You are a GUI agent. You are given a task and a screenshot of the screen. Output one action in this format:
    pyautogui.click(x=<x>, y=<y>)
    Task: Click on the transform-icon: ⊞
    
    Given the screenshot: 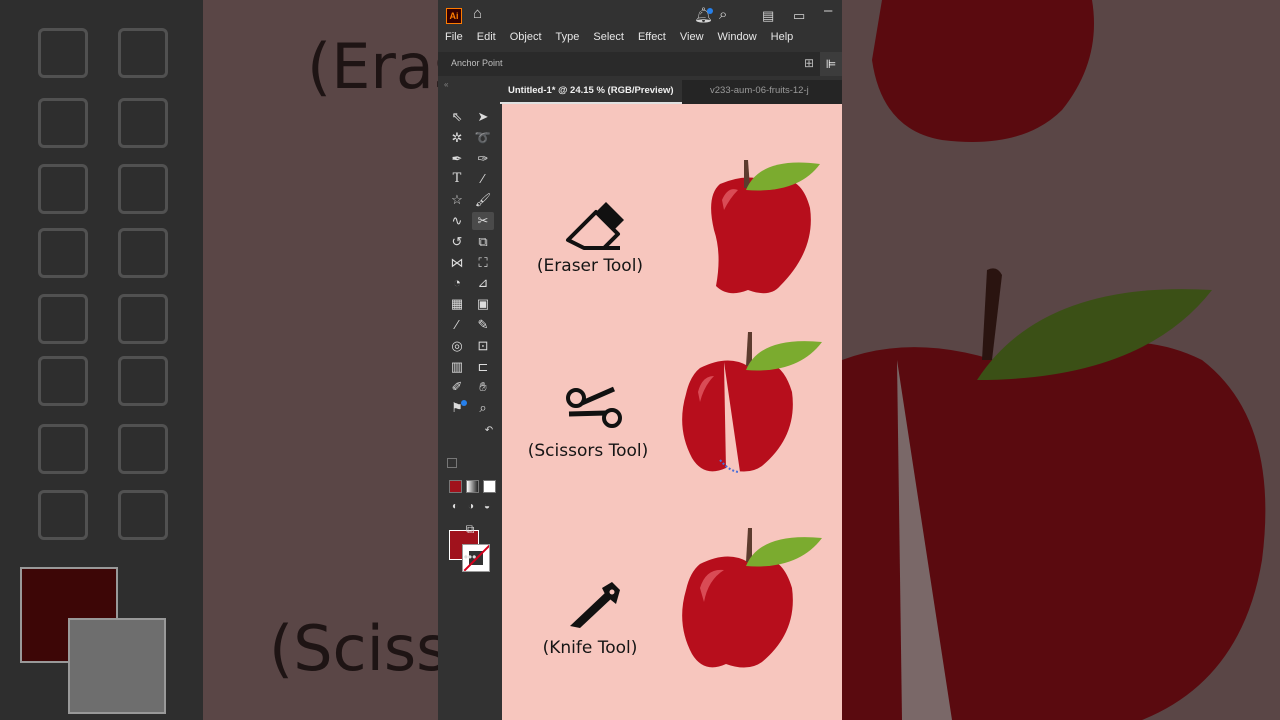 What is the action you would take?
    pyautogui.click(x=809, y=63)
    